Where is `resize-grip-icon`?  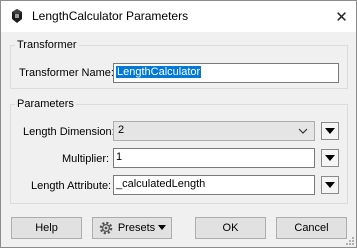 resize-grip-icon is located at coordinates (349, 240).